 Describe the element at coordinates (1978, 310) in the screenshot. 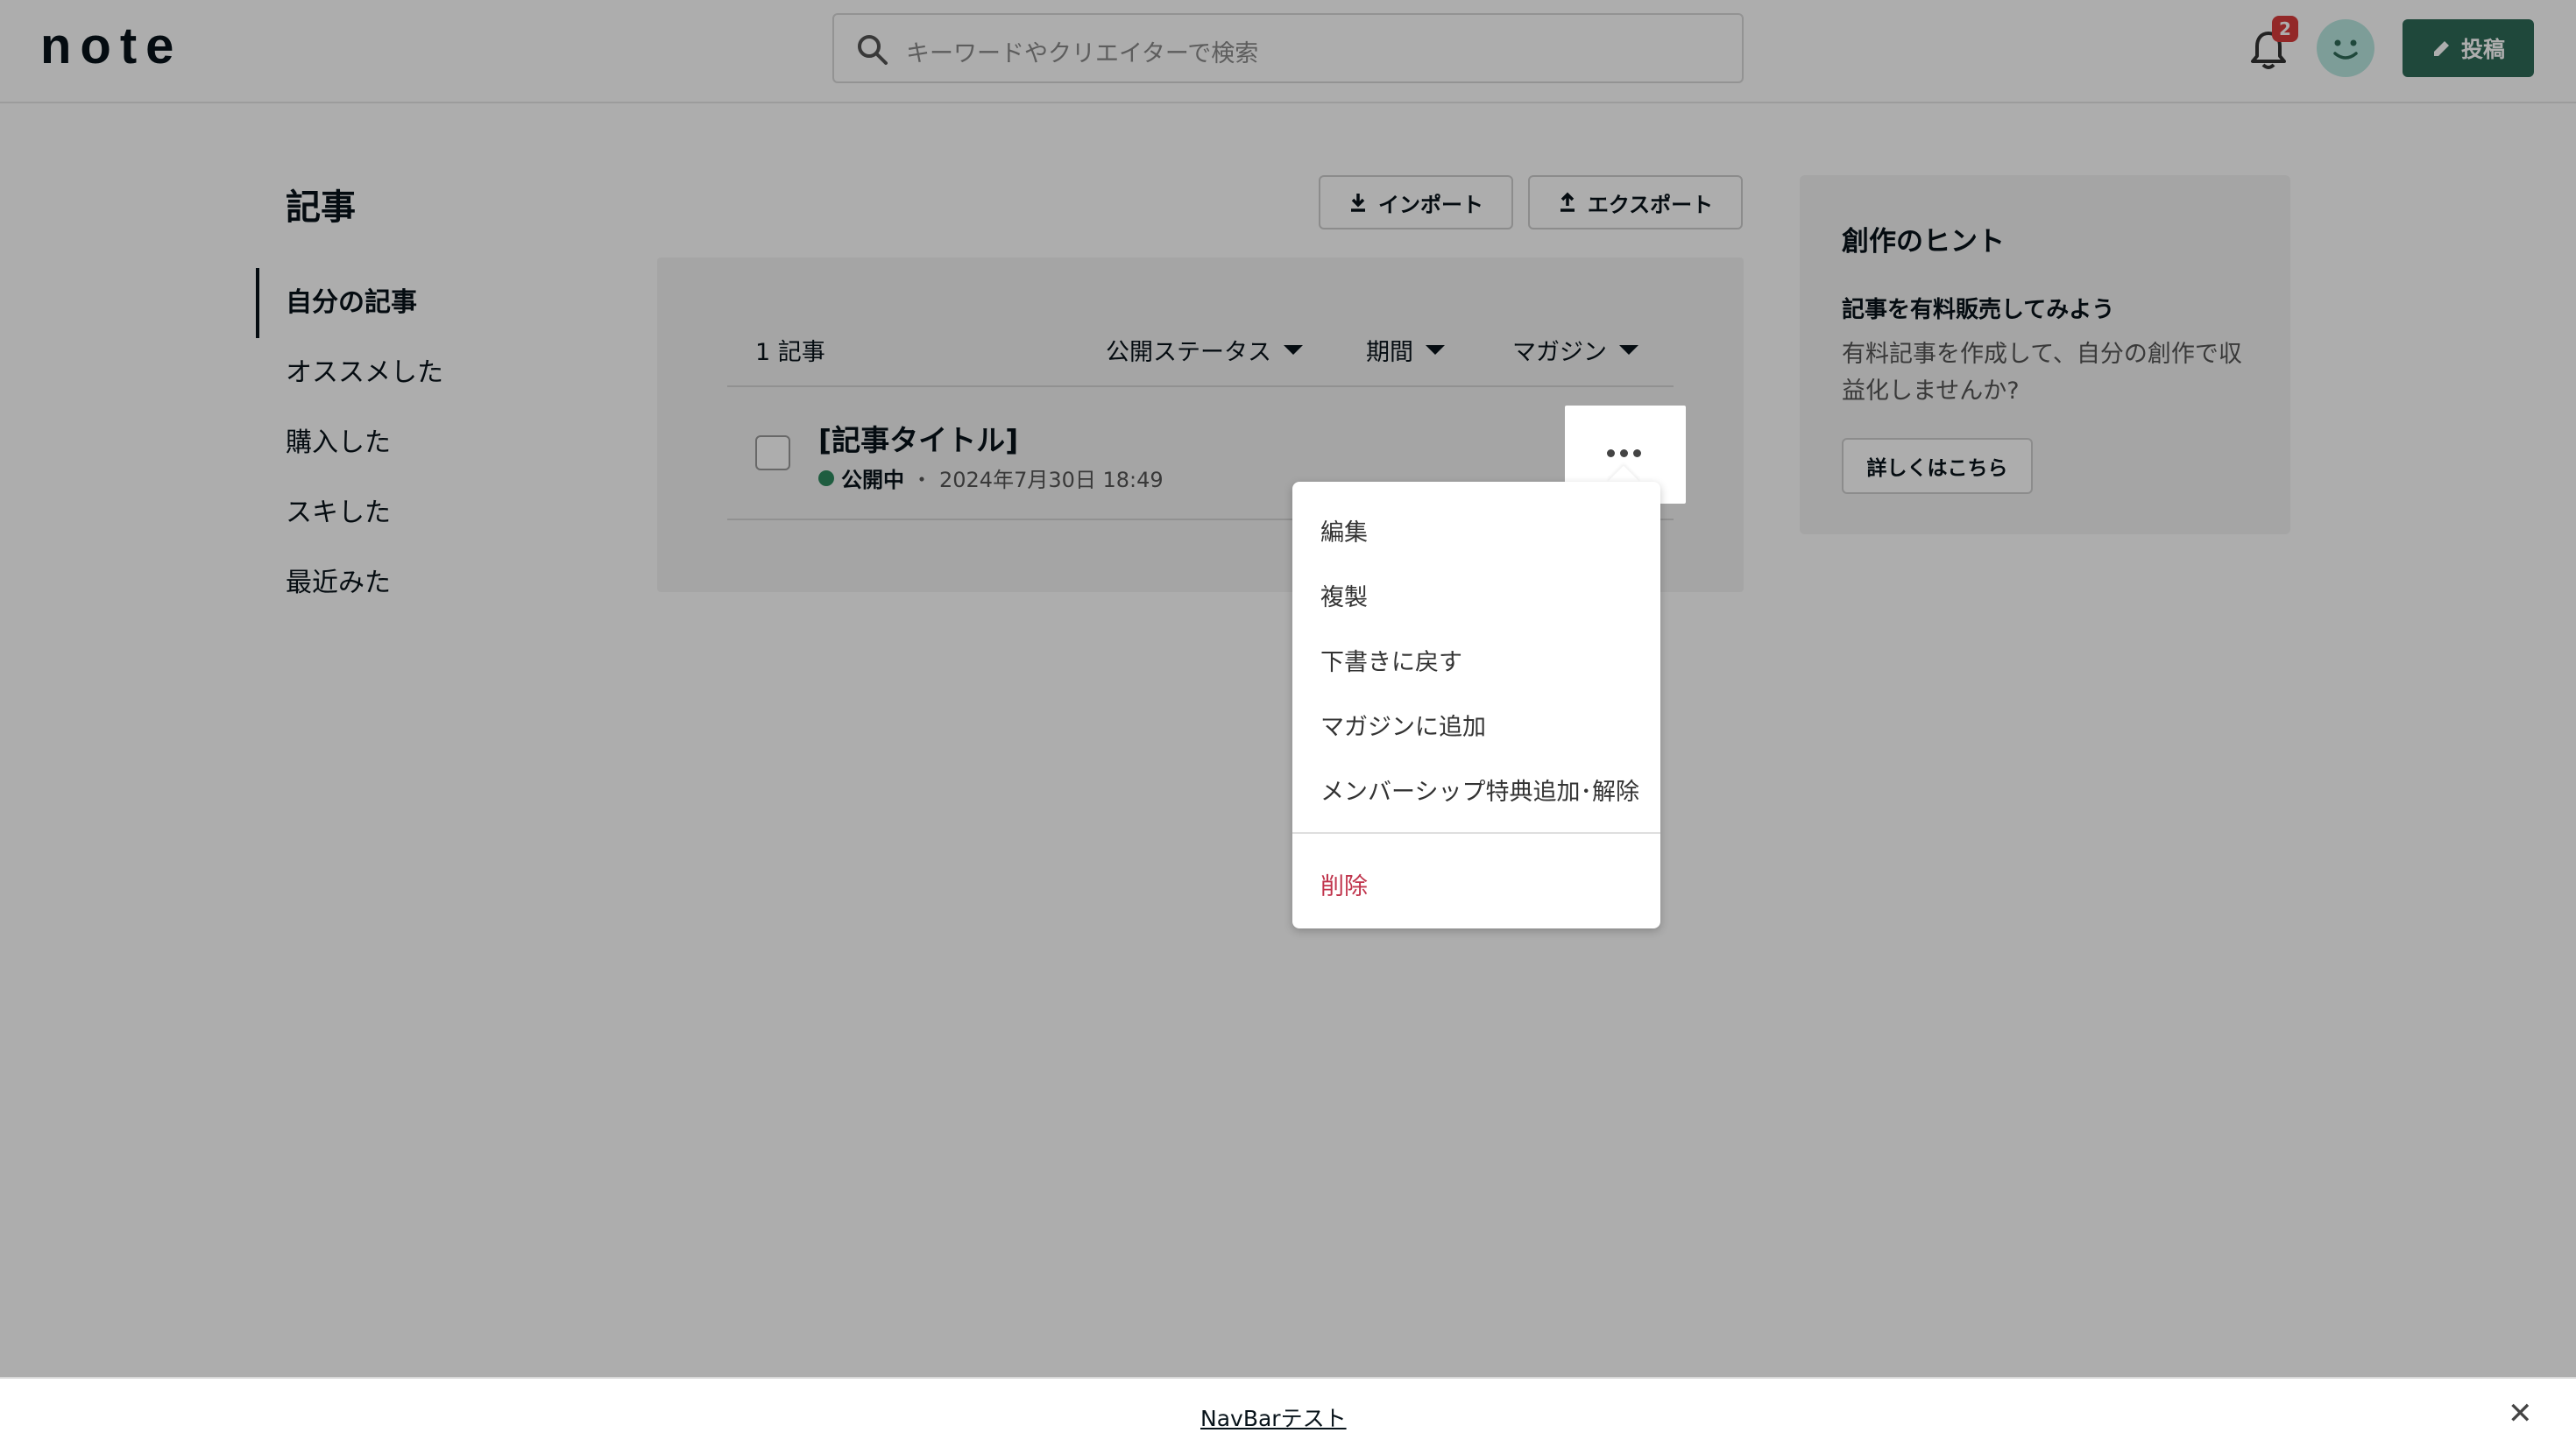

I see `hint-subtitle: 記事を有料販売してみよう` at that location.